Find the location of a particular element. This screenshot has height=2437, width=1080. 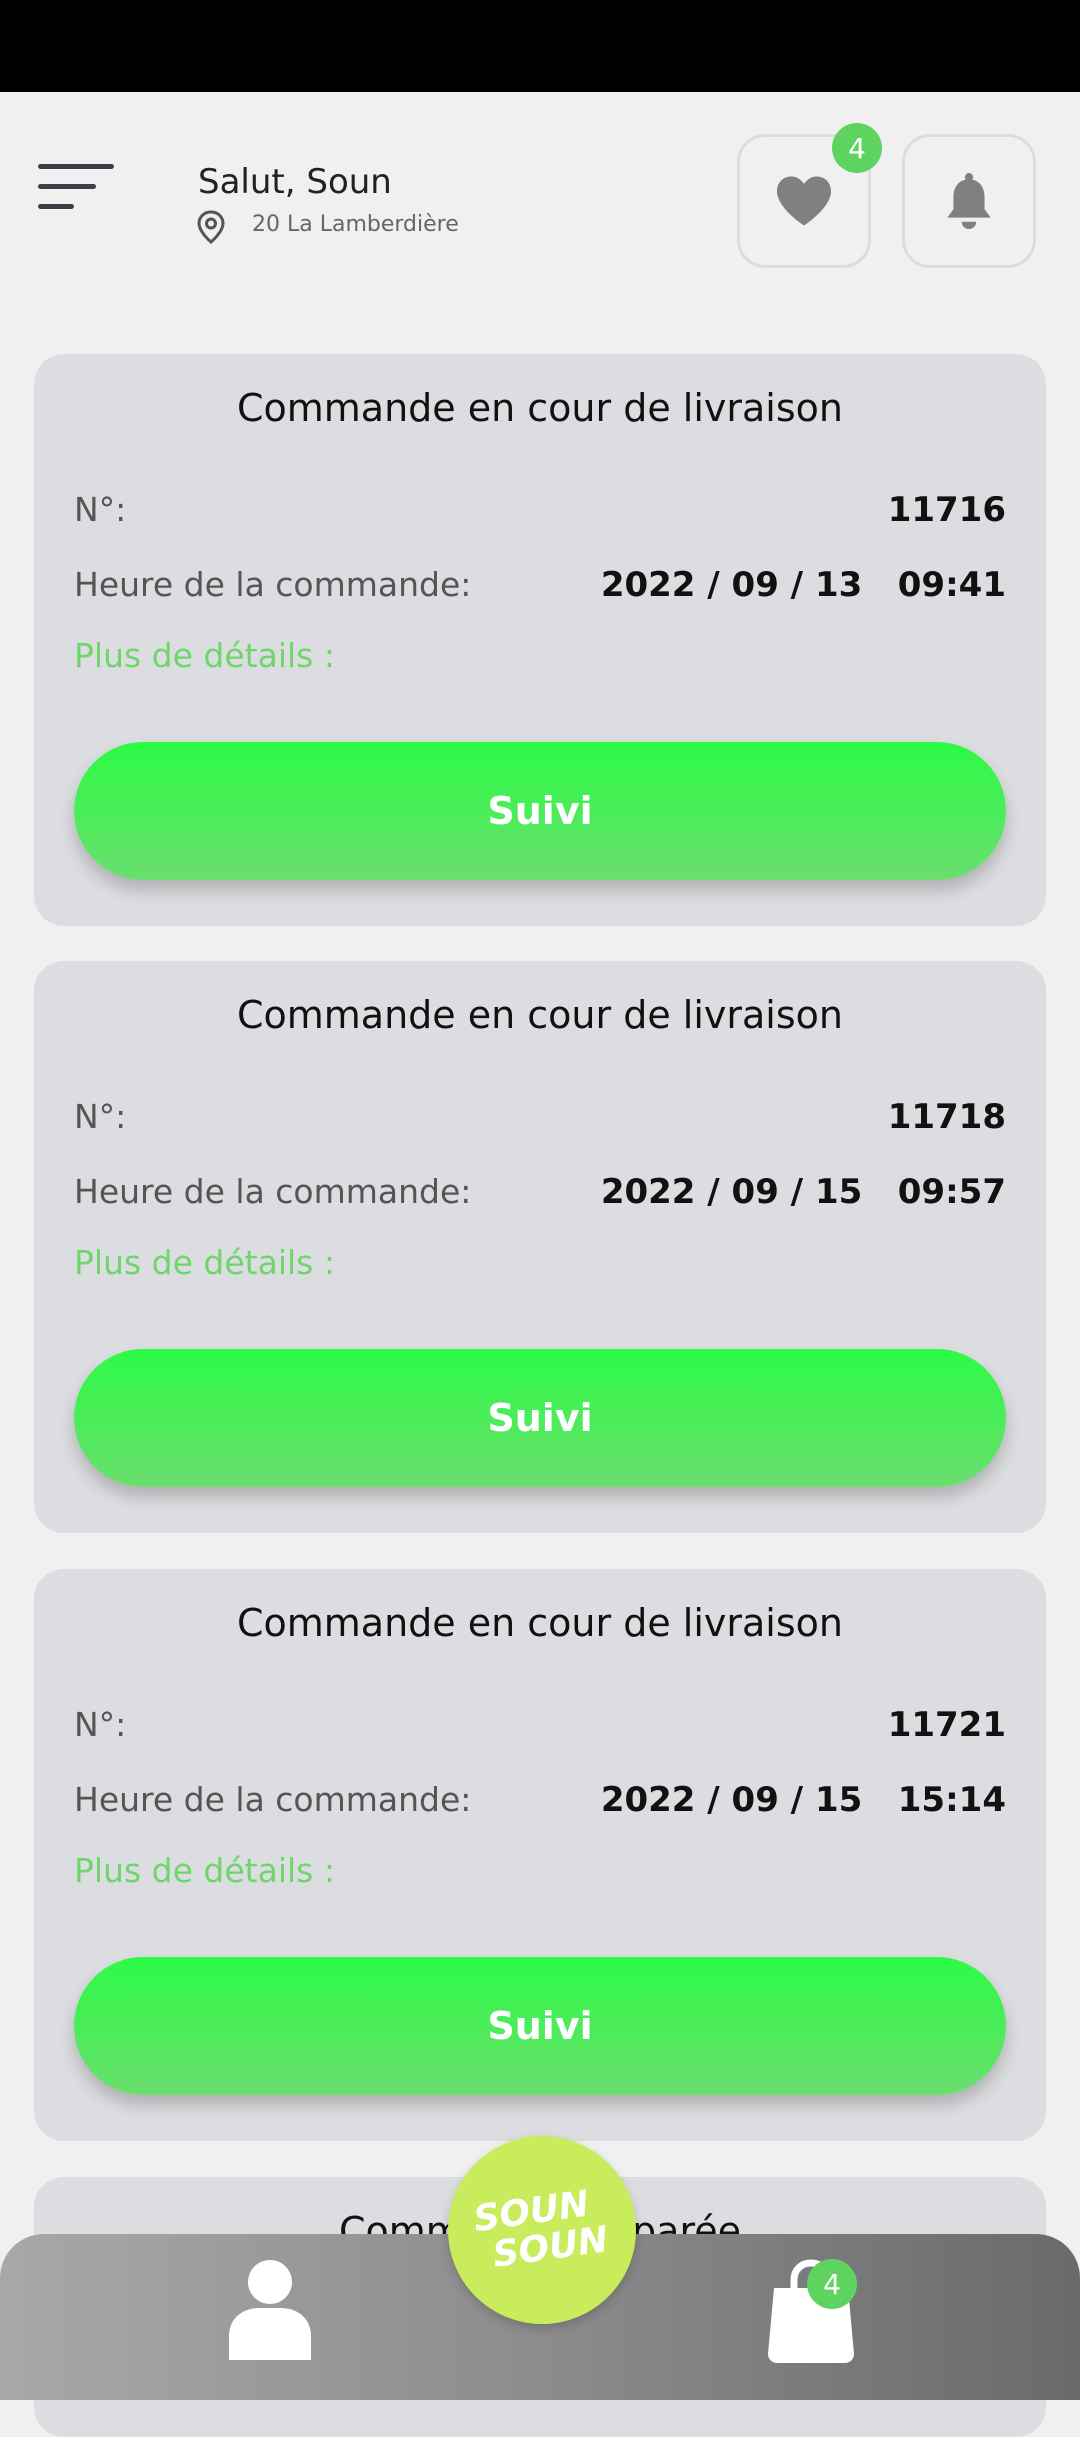

location-pin-icon is located at coordinates (211, 227).